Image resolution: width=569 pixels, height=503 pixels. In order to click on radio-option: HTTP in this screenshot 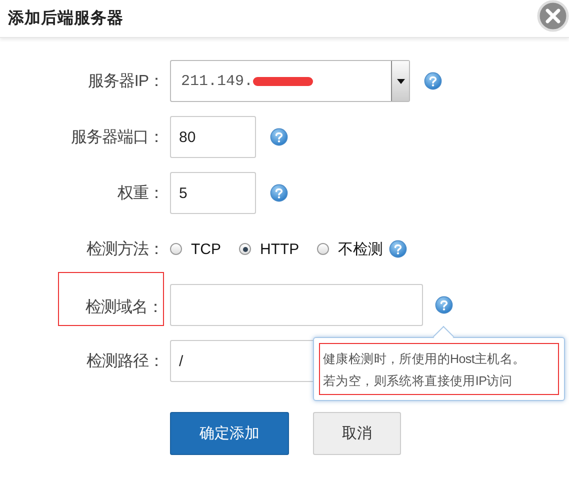, I will do `click(269, 249)`.